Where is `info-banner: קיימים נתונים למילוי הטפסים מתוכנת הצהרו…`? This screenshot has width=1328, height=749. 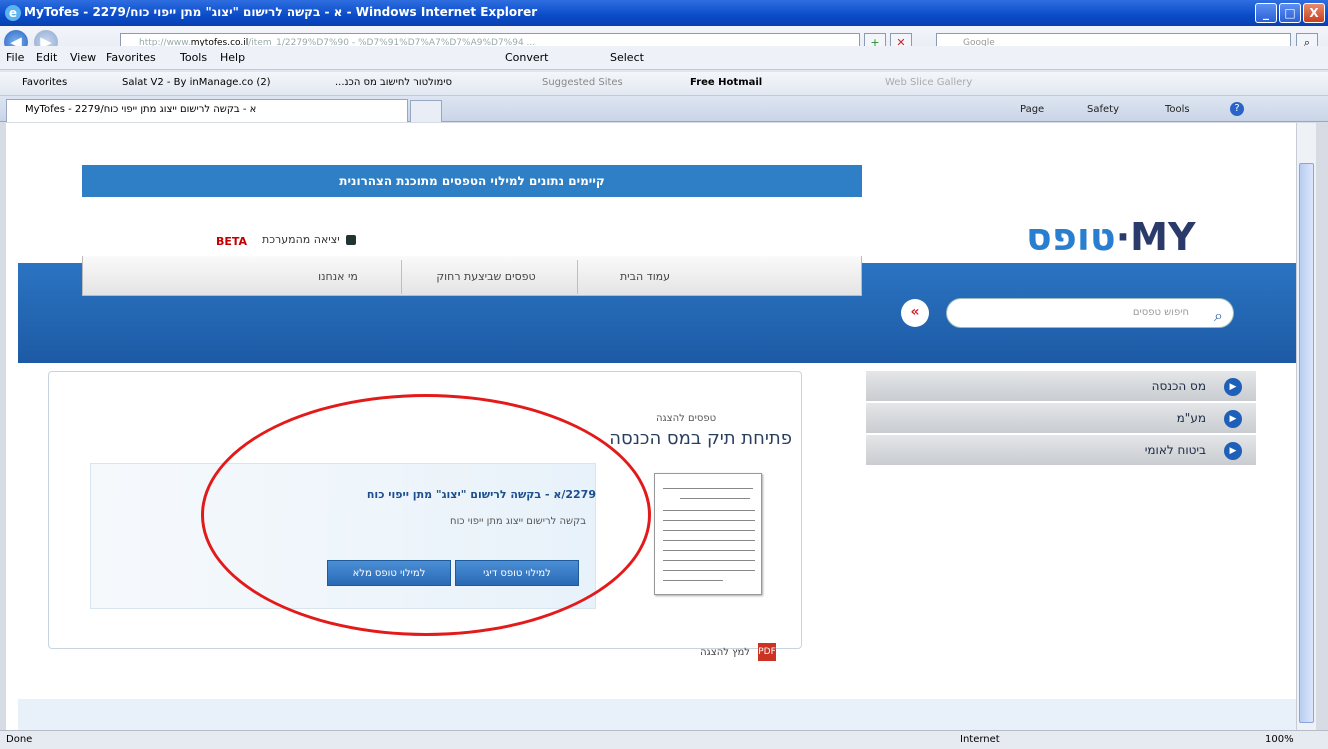 info-banner: קיימים נתונים למילוי הטפסים מתוכנת הצהרו… is located at coordinates (472, 181).